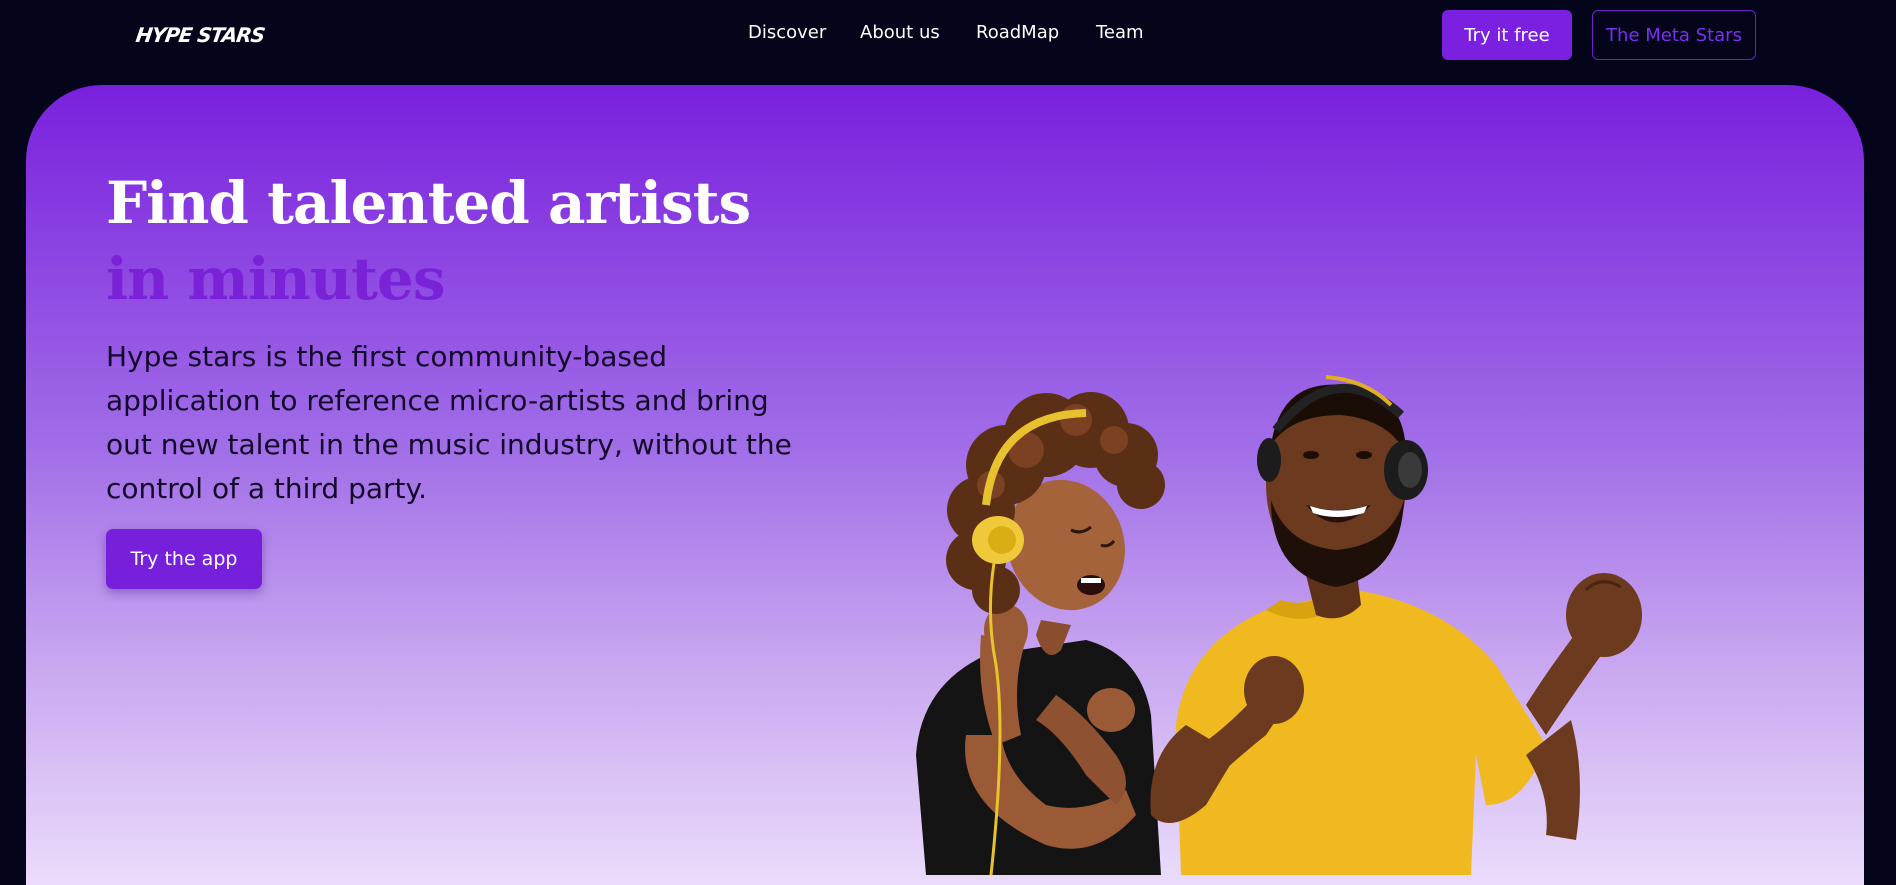 Image resolution: width=1896 pixels, height=885 pixels. What do you see at coordinates (1674, 35) in the screenshot?
I see `meta-stars-button: The Meta Stars` at bounding box center [1674, 35].